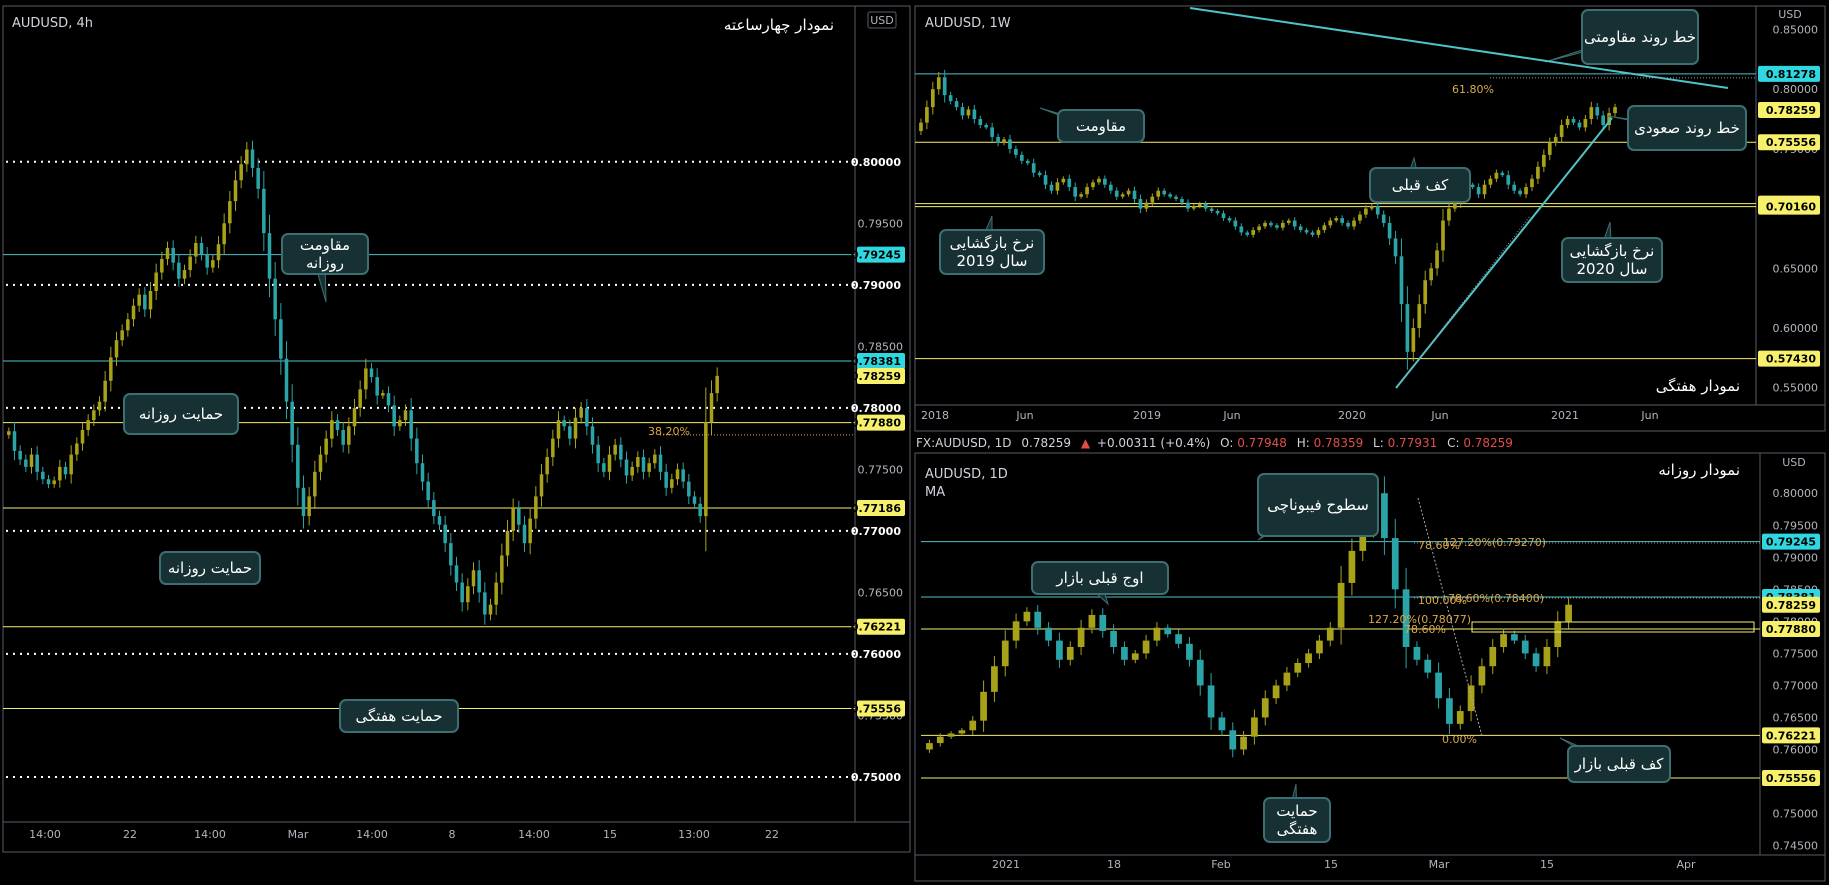 The image size is (1829, 885). Describe the element at coordinates (1791, 778) in the screenshot. I see `d1-price-badge-label-5: 0.75556` at that location.